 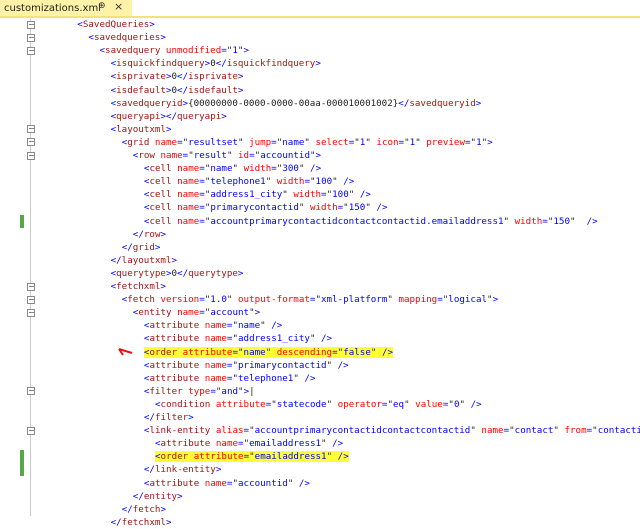 What do you see at coordinates (340, 195) in the screenshot?
I see `code-token: 100` at bounding box center [340, 195].